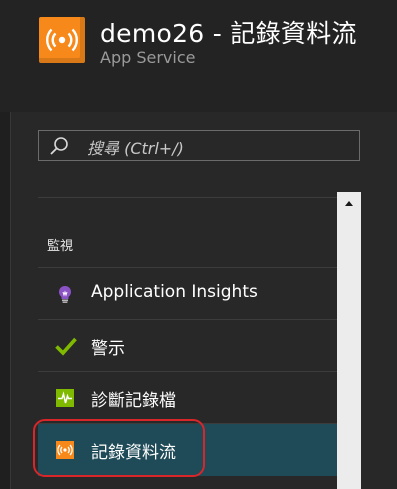 This screenshot has height=489, width=397. I want to click on menu-item-label: 警示, so click(108, 349).